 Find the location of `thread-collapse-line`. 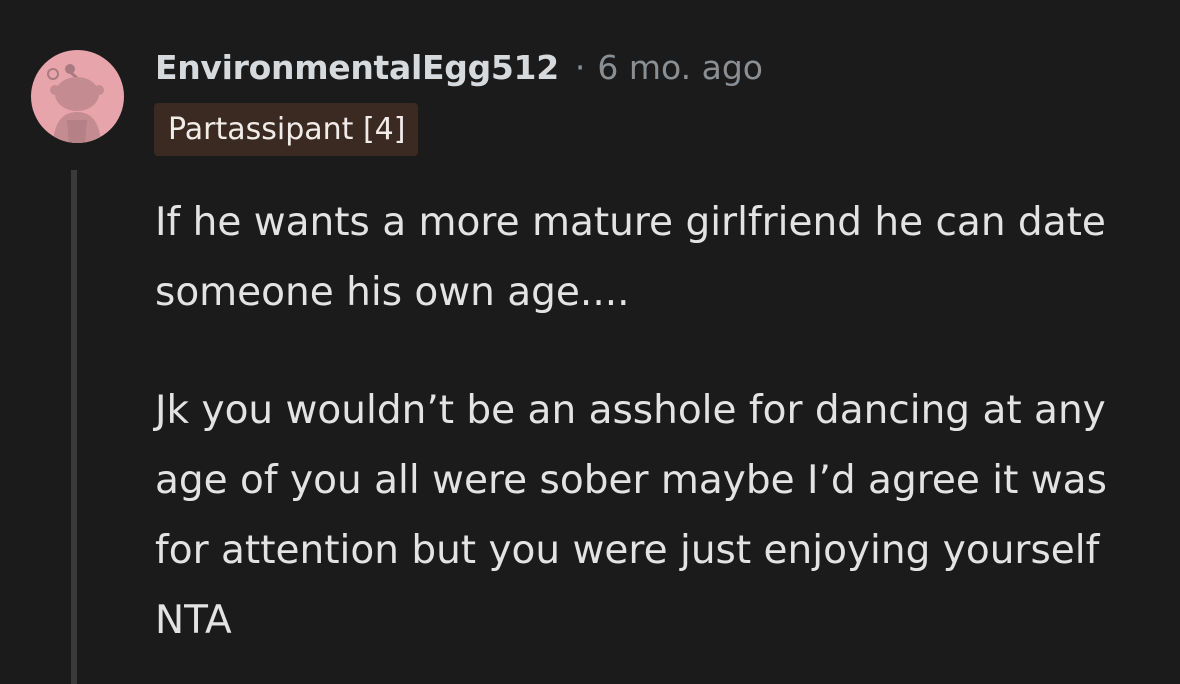

thread-collapse-line is located at coordinates (74, 427).